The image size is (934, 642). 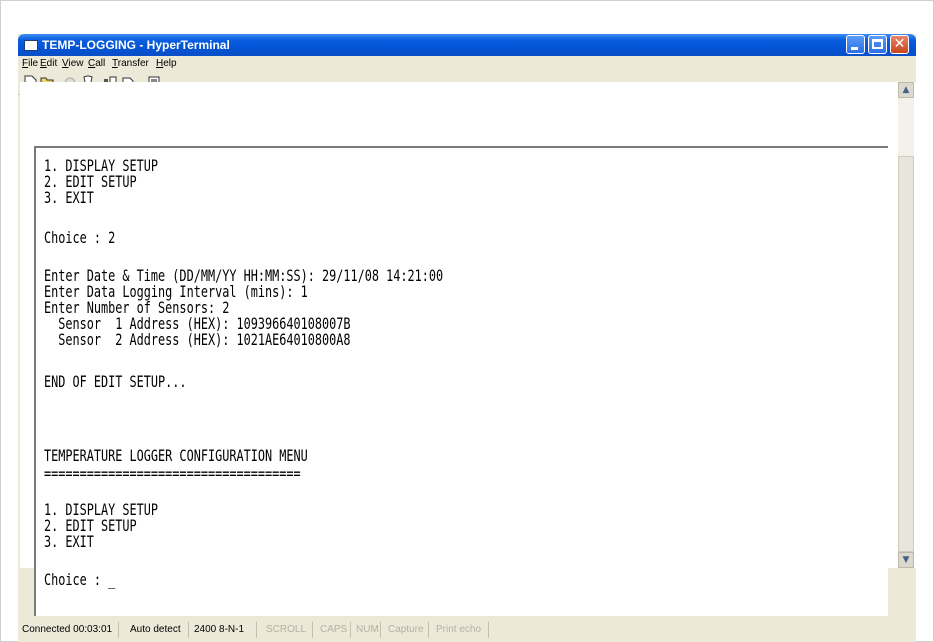 I want to click on app-icon, so click(x=31, y=45).